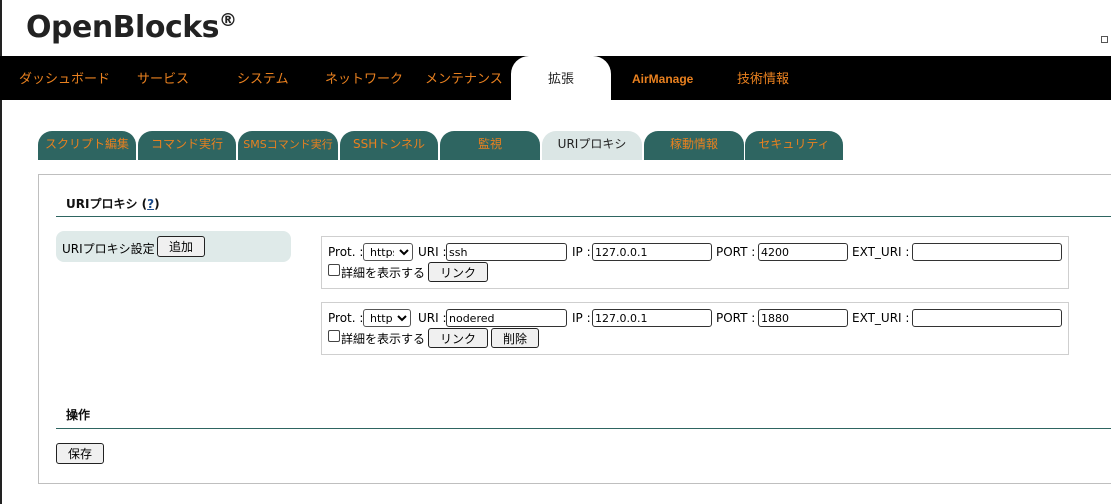  What do you see at coordinates (181, 246) in the screenshot?
I see `add-button: 追加` at bounding box center [181, 246].